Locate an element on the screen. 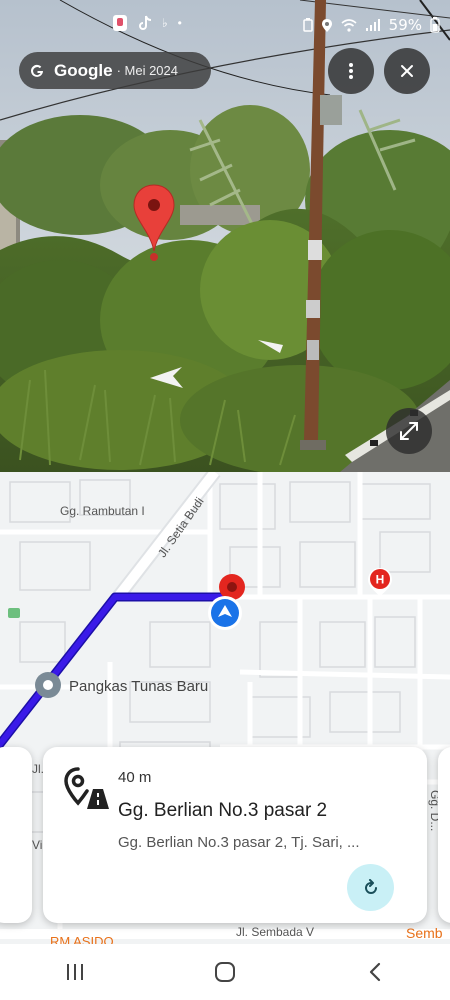  recents-icon is located at coordinates (75, 972).